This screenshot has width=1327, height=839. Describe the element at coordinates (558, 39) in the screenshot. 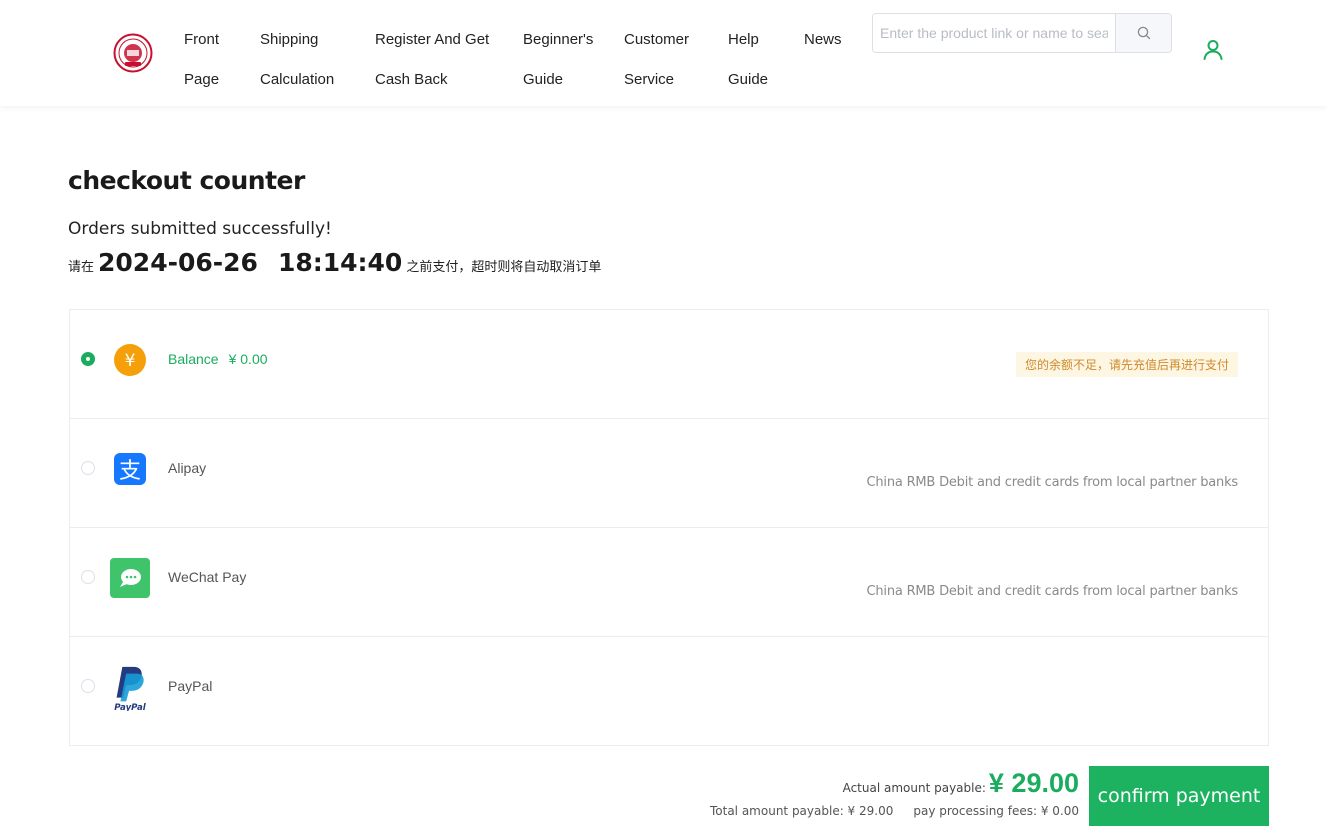

I see `nav-label-line1: Beginner's` at that location.